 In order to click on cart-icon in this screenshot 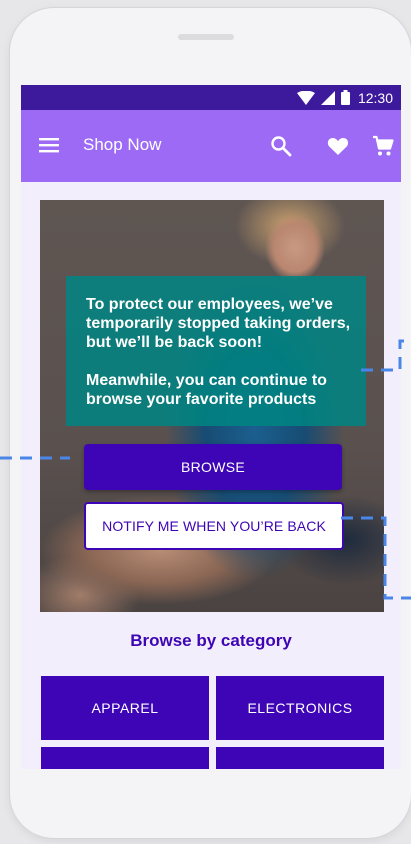, I will do `click(383, 146)`.